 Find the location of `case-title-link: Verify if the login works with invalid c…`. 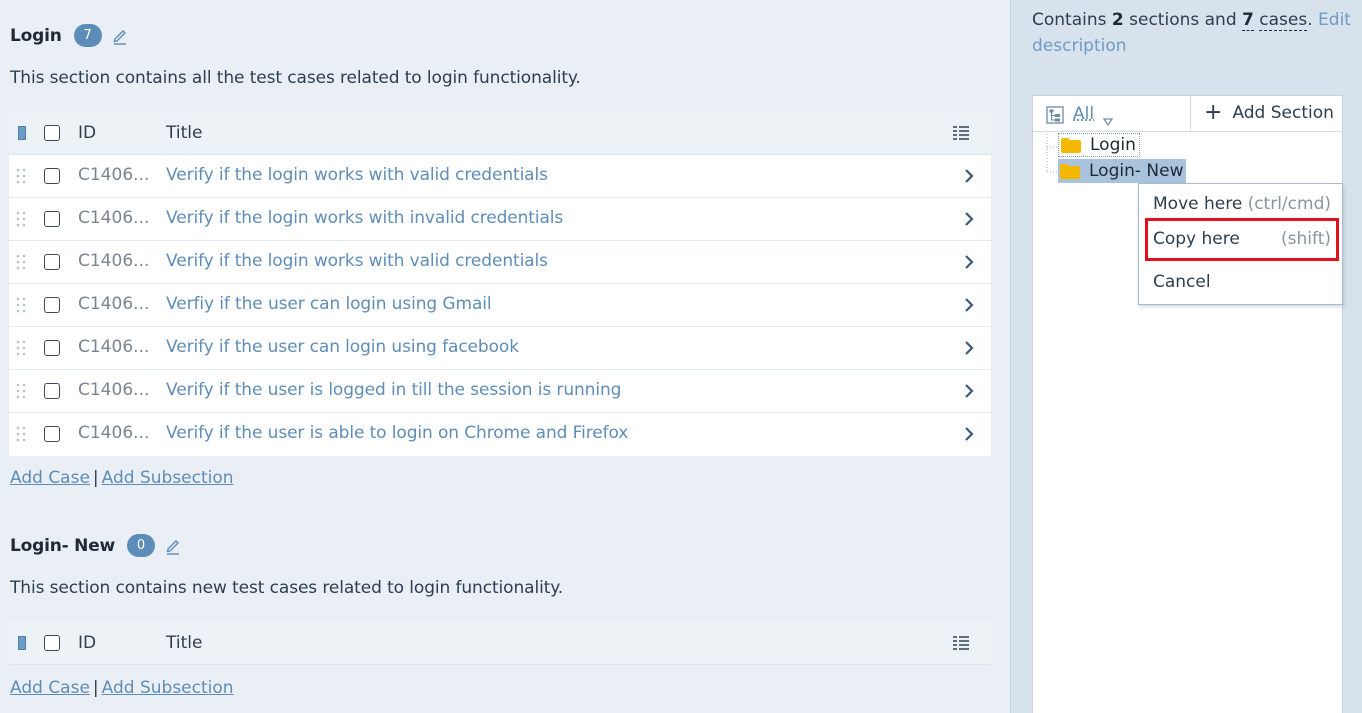

case-title-link: Verify if the login works with invalid c… is located at coordinates (364, 218).